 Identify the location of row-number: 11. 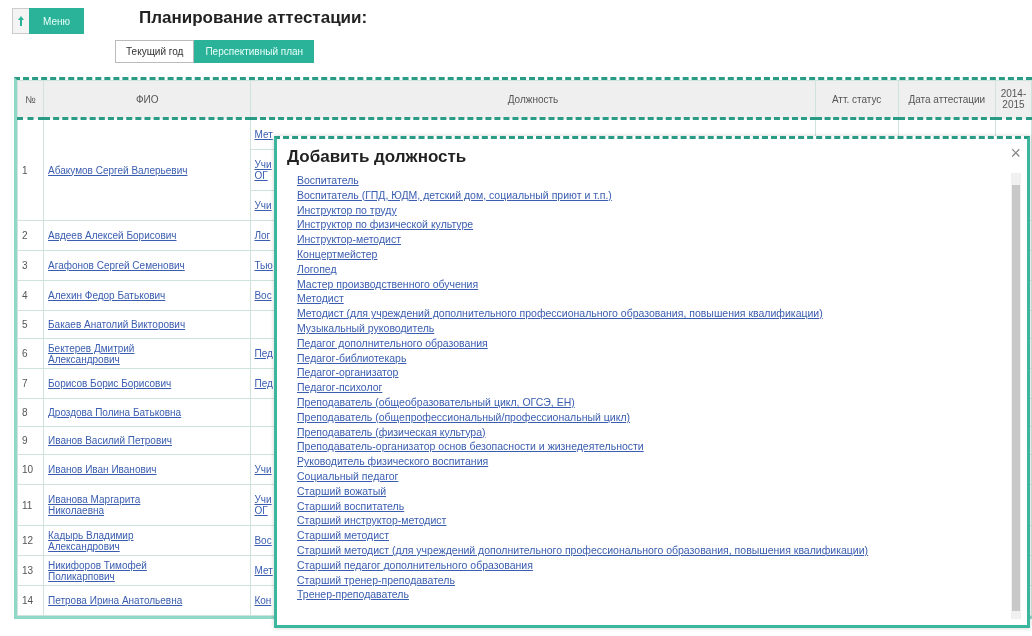
(30, 505).